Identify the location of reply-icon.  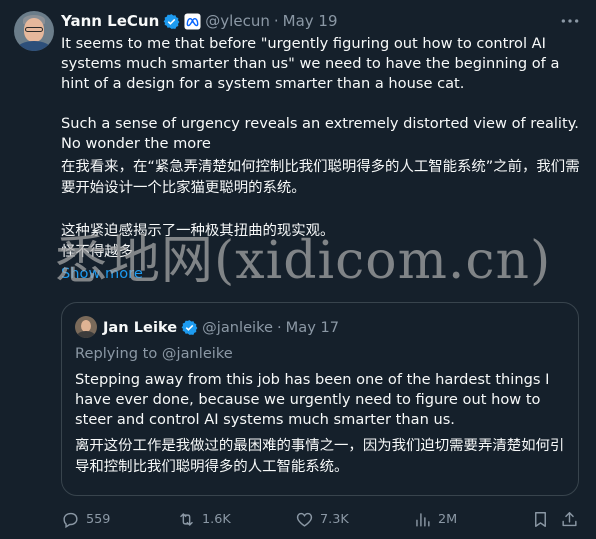
(70, 520).